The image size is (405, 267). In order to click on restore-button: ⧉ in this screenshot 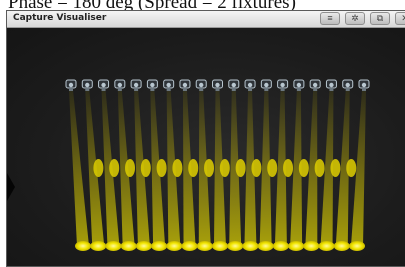, I will do `click(380, 18)`.